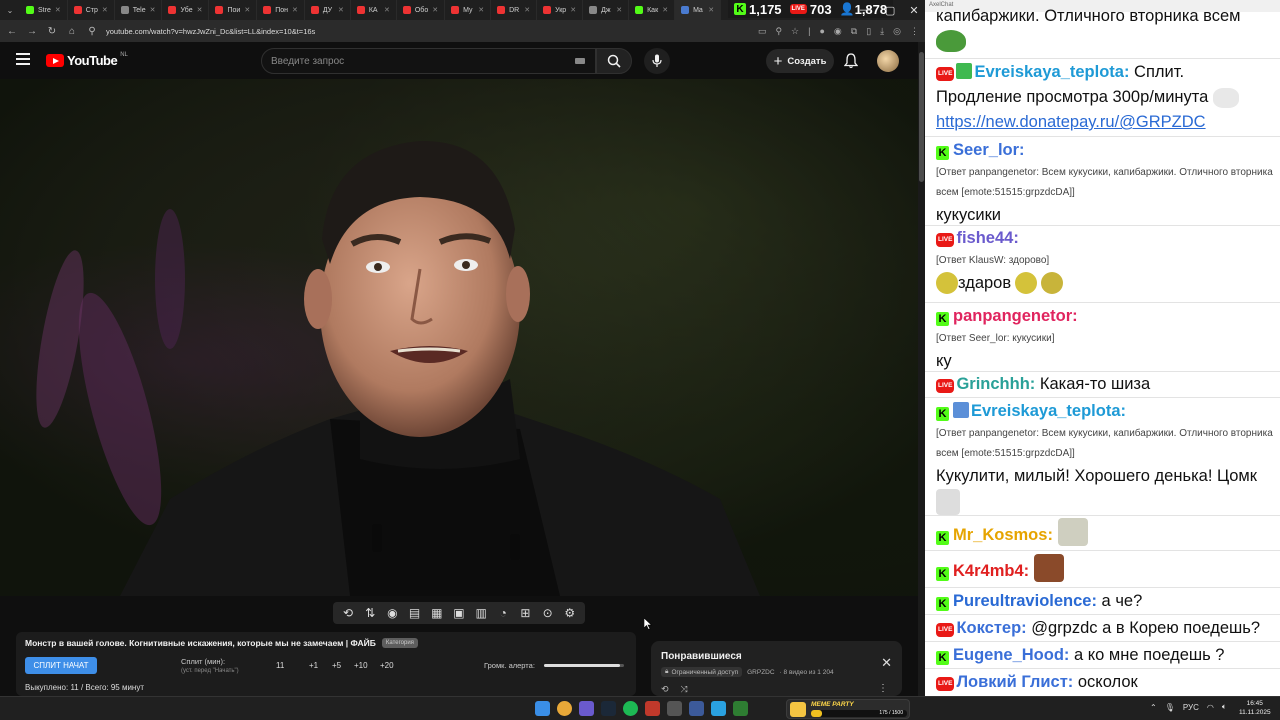 The width and height of the screenshot is (1280, 720). What do you see at coordinates (564, 708) in the screenshot?
I see `chrome-icon` at bounding box center [564, 708].